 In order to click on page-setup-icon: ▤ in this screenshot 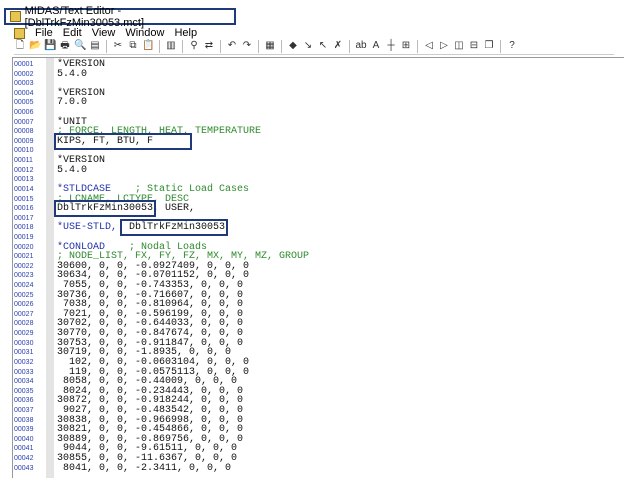, I will do `click(95, 46)`.